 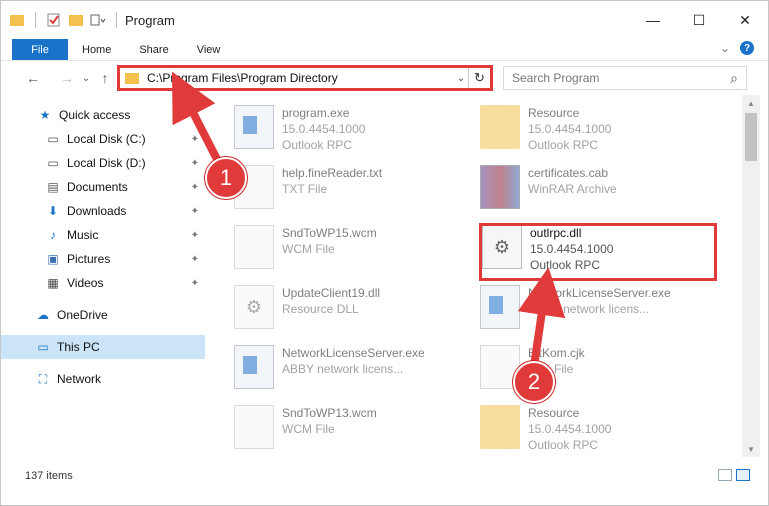 I want to click on file-tile: ⚙ UpdateClient19.dll Resource DLL, so click(x=354, y=314).